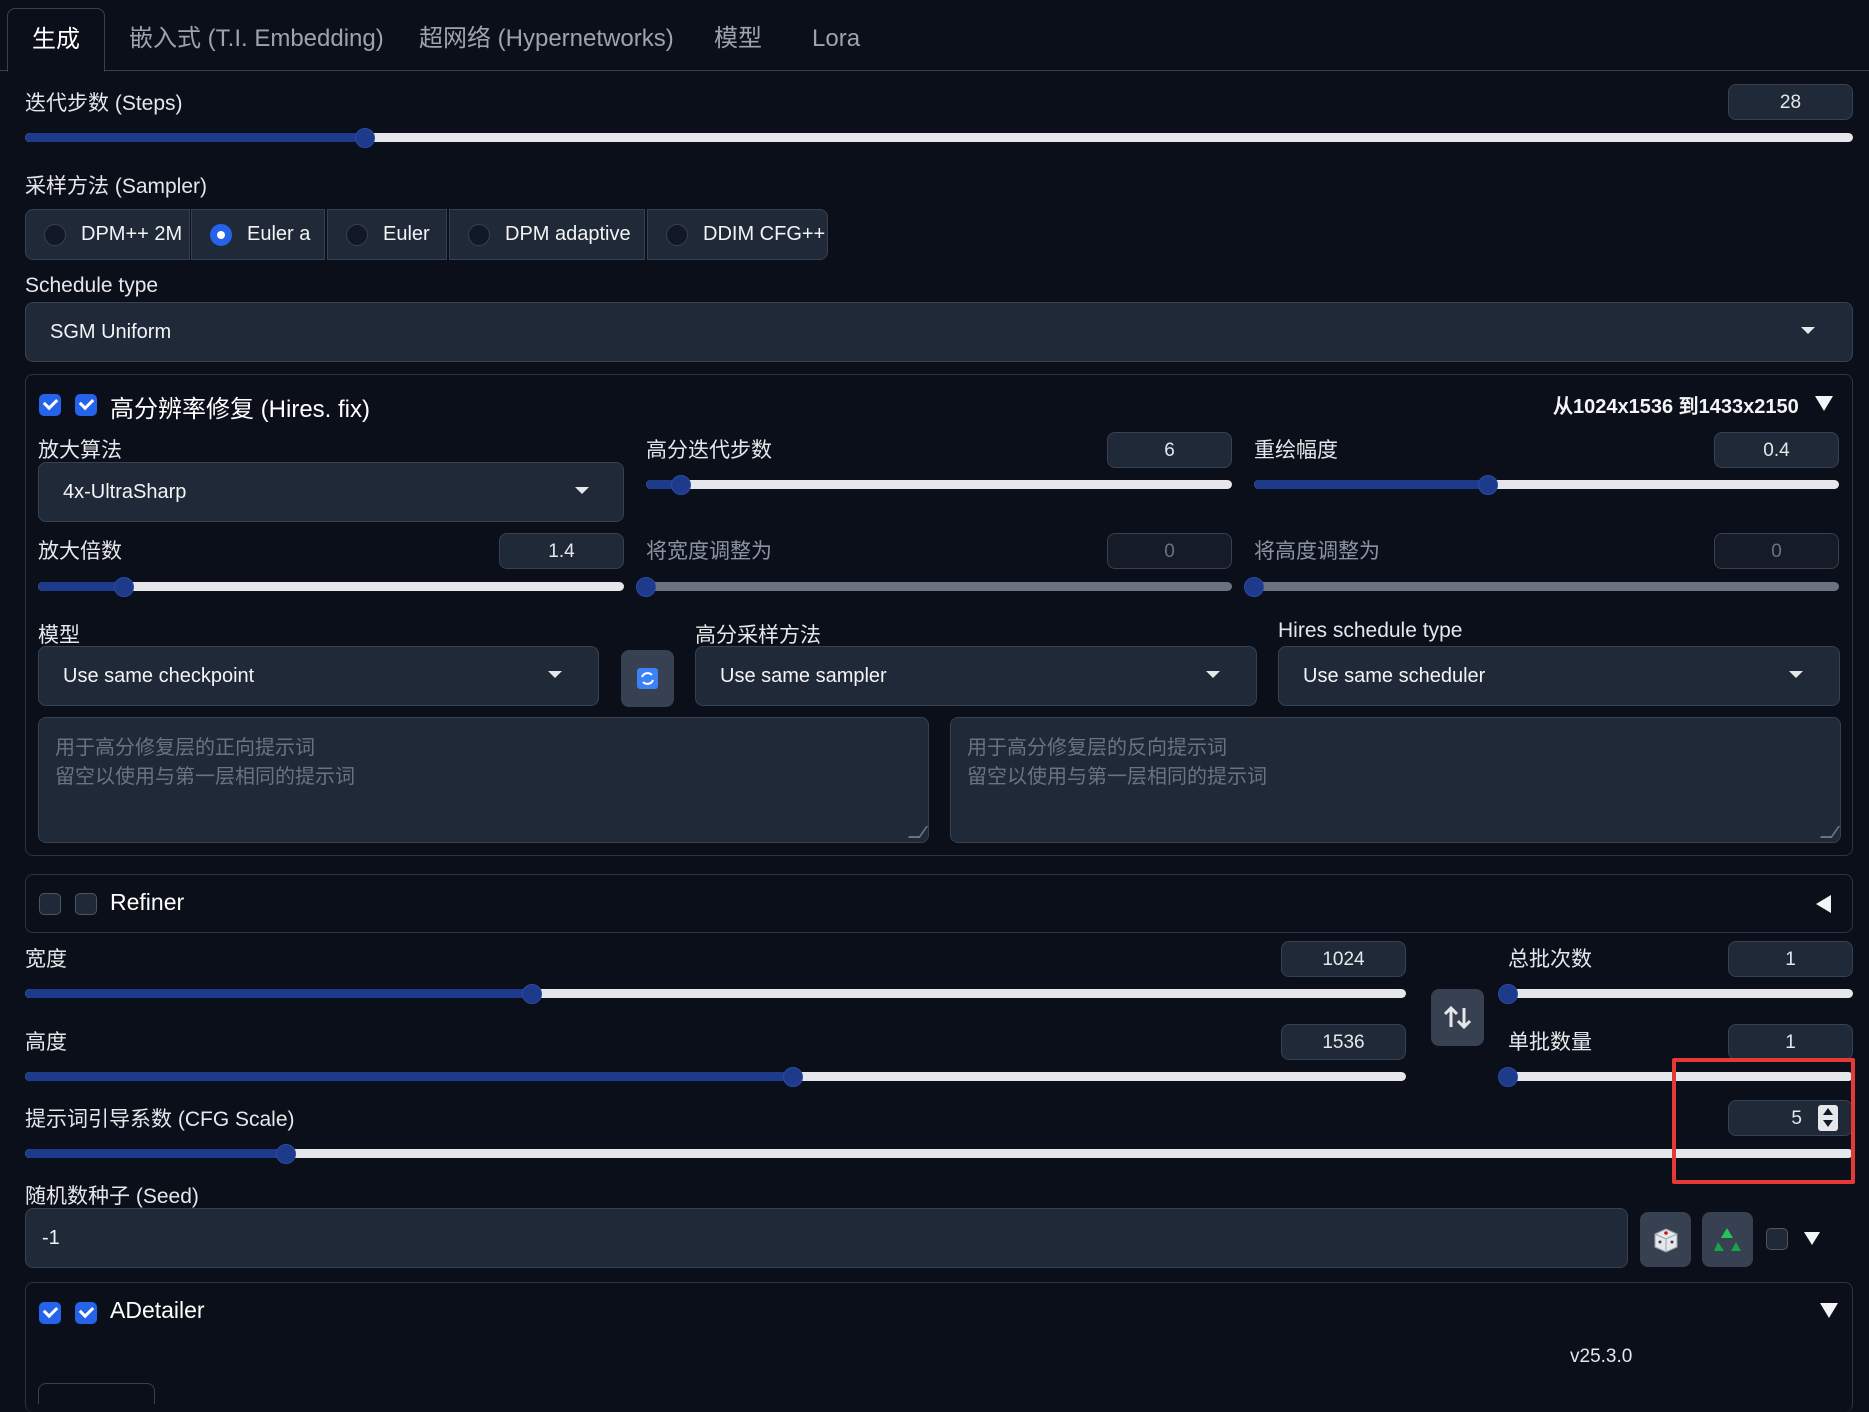 This screenshot has height=1412, width=1869. Describe the element at coordinates (50, 405) in the screenshot. I see `hires-fix-enable-checkbox` at that location.